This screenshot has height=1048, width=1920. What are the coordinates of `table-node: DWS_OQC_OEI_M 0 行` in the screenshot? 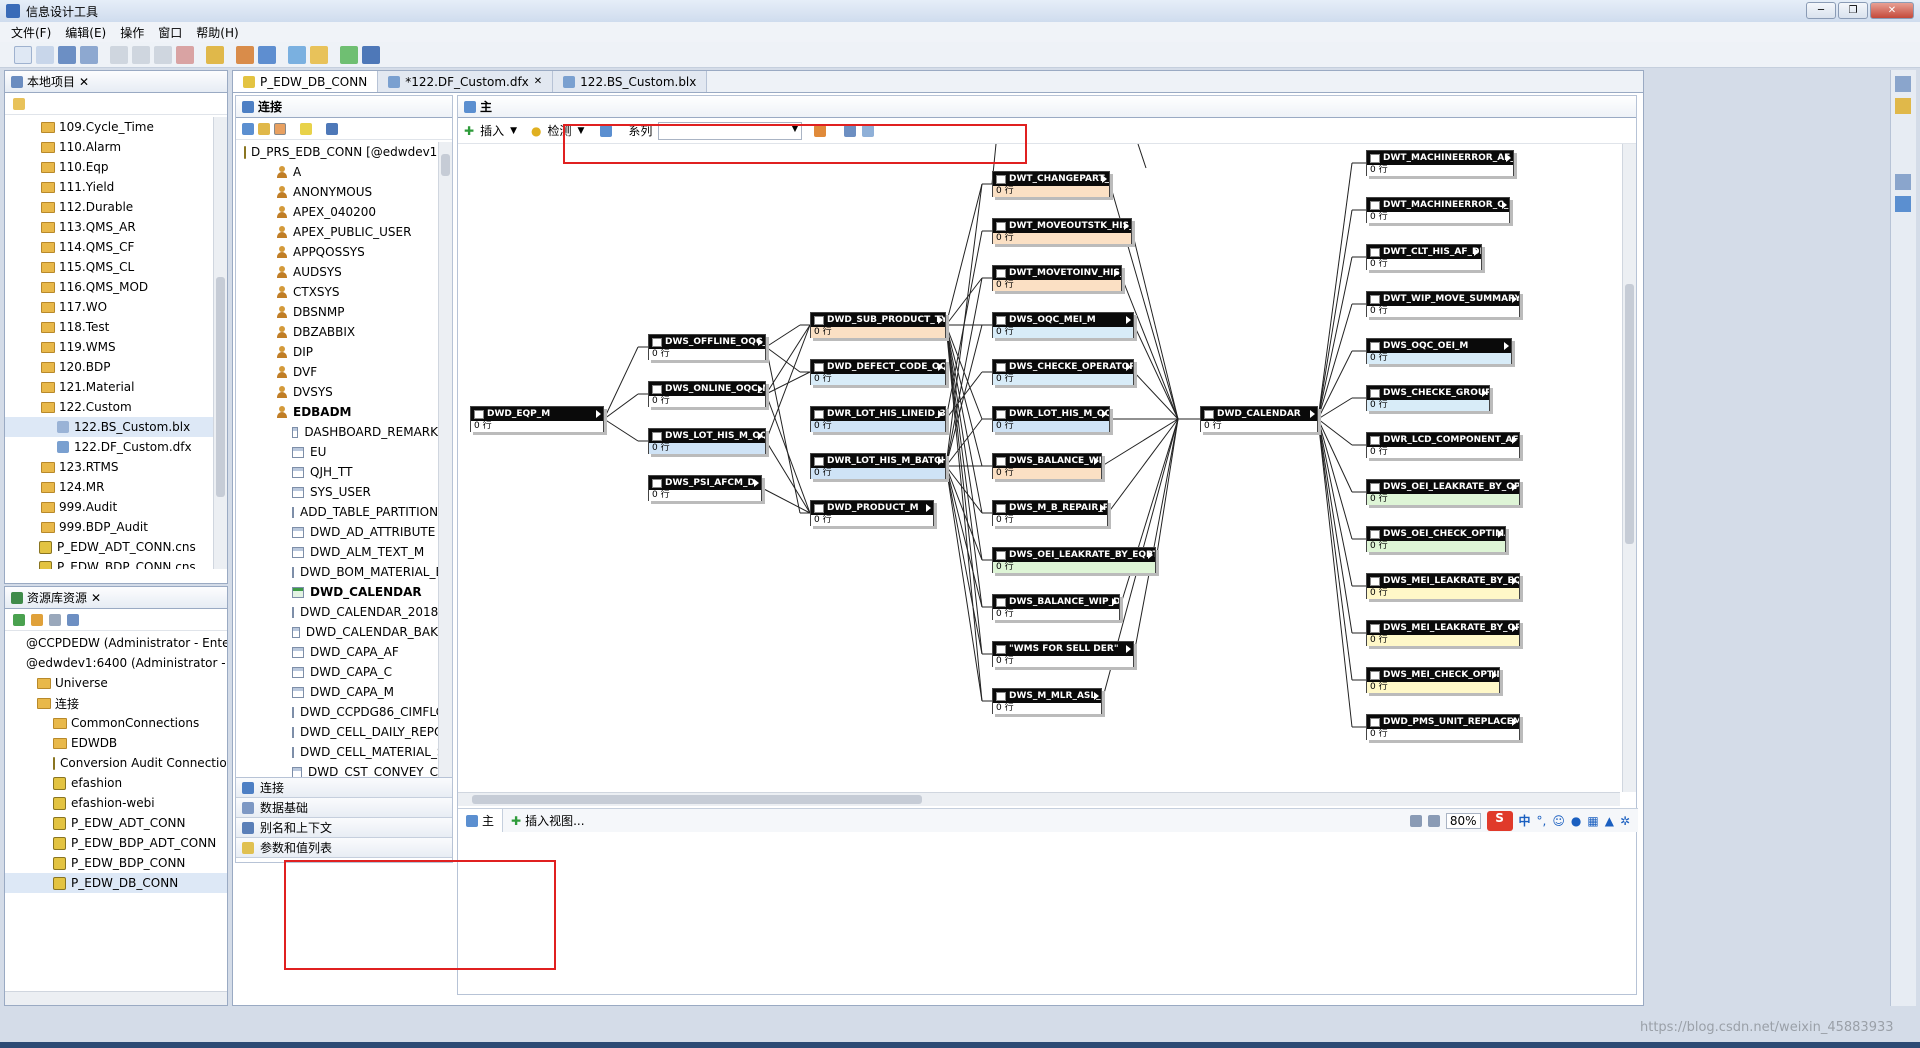 It's located at (1439, 351).